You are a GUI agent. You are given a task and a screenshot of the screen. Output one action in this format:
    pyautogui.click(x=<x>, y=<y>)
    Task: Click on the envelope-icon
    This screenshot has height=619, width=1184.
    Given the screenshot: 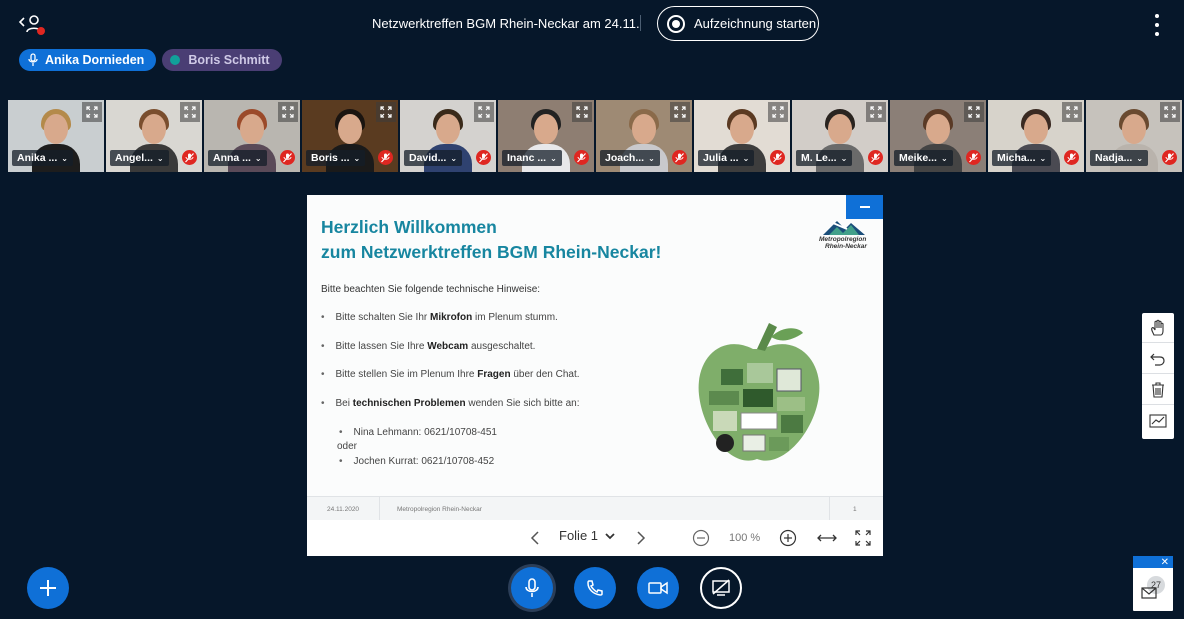 What is the action you would take?
    pyautogui.click(x=1149, y=593)
    